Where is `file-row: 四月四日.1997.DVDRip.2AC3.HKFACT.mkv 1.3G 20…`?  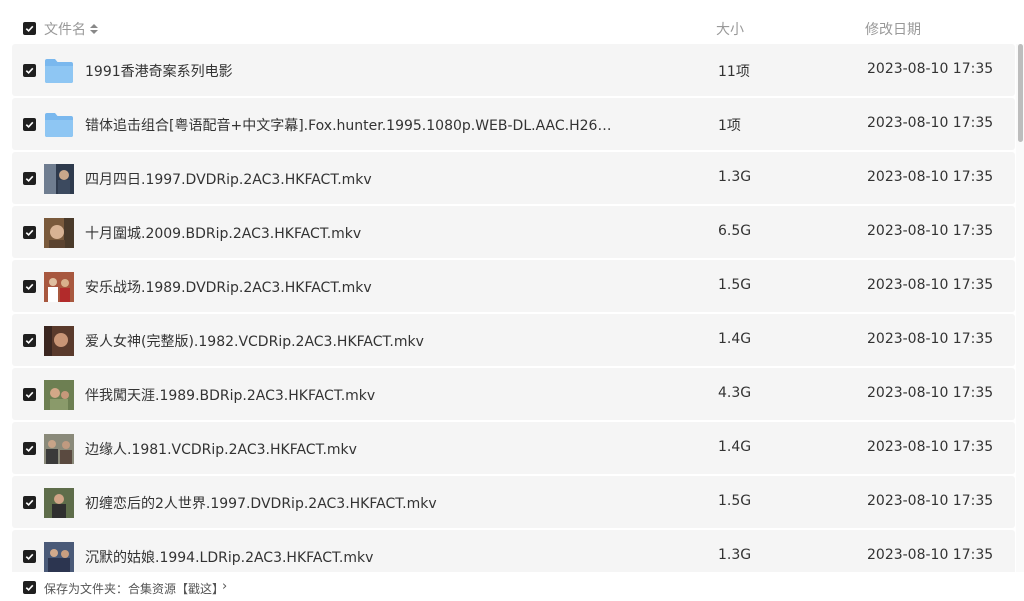
file-row: 四月四日.1997.DVDRip.2AC3.HKFACT.mkv 1.3G 20… is located at coordinates (513, 178).